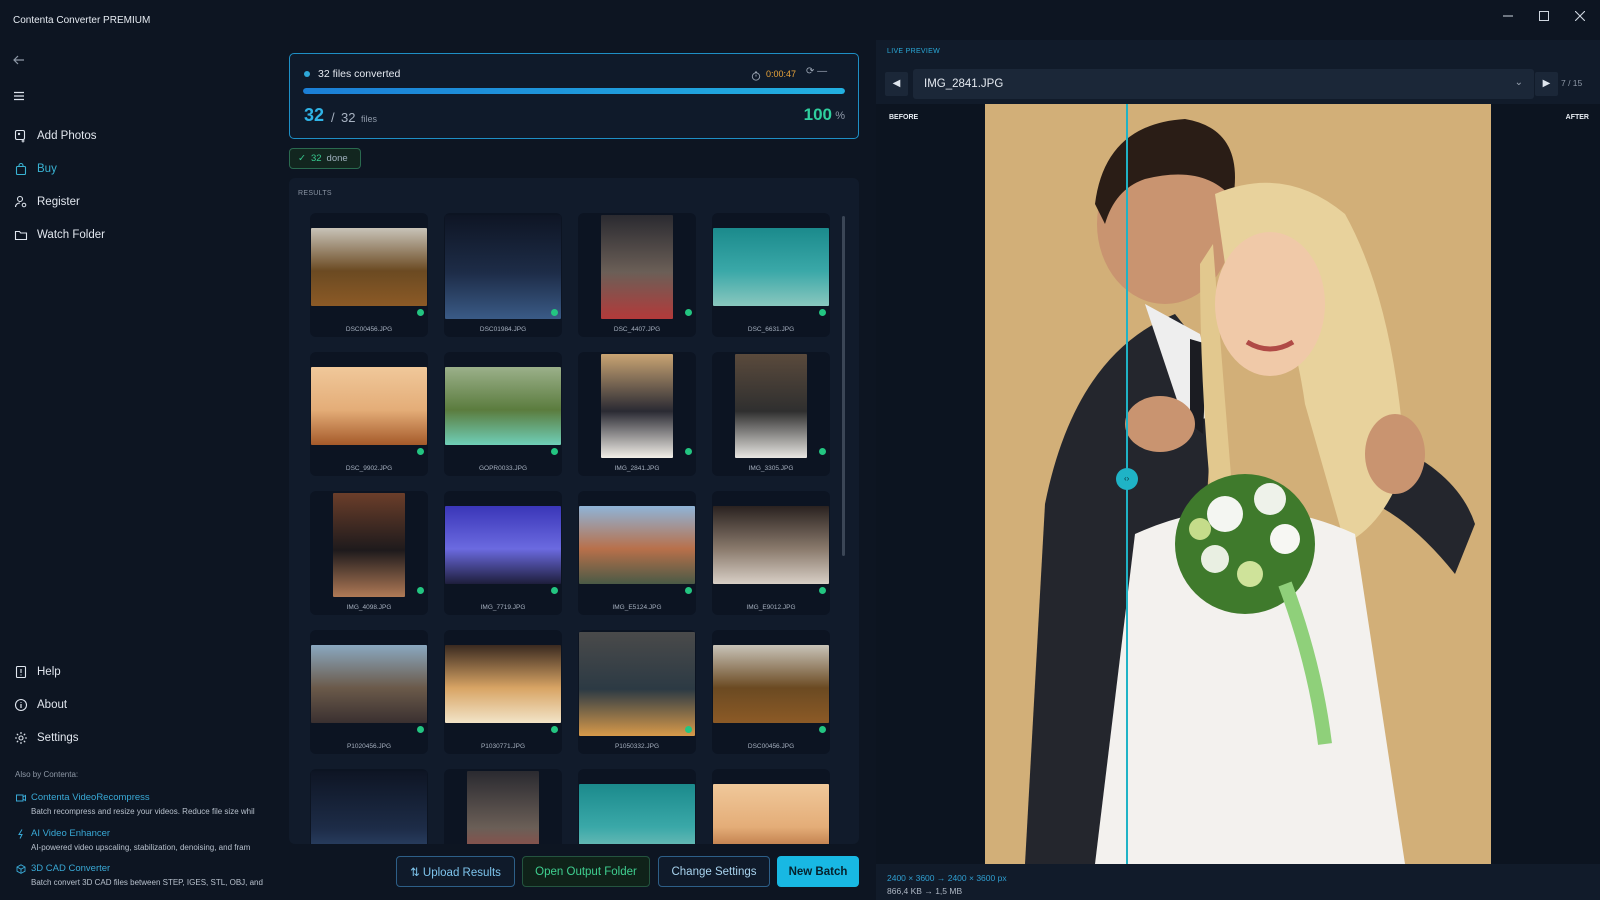 The height and width of the screenshot is (900, 1600). I want to click on sidebar-item-help: Help, so click(37, 672).